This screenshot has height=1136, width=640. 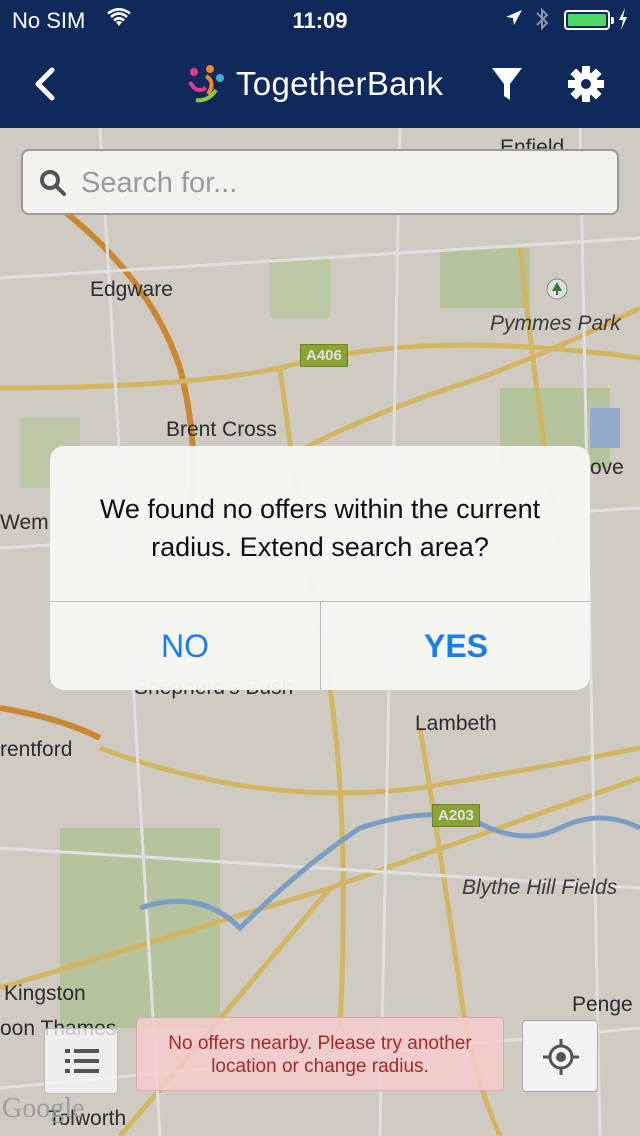 I want to click on brand-name: TogetherBank, so click(x=340, y=83).